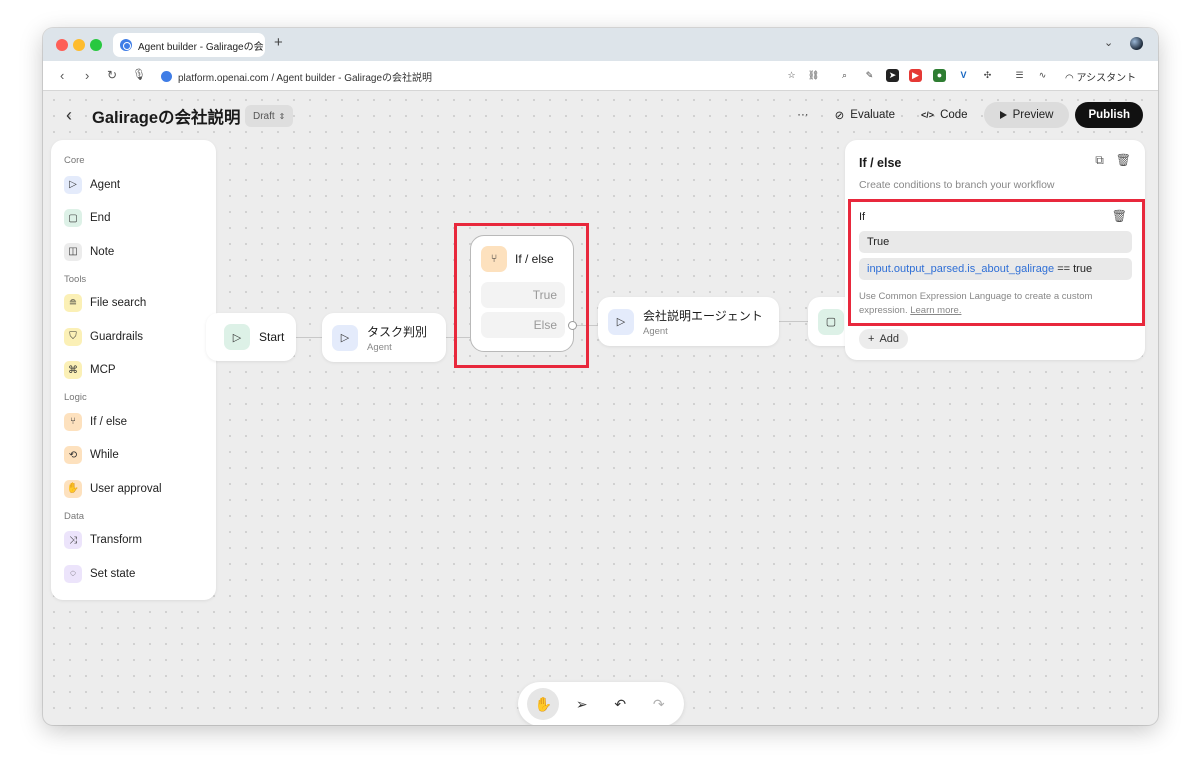 The image size is (1200, 781). Describe the element at coordinates (272, 337) in the screenshot. I see `node-title: Start` at that location.